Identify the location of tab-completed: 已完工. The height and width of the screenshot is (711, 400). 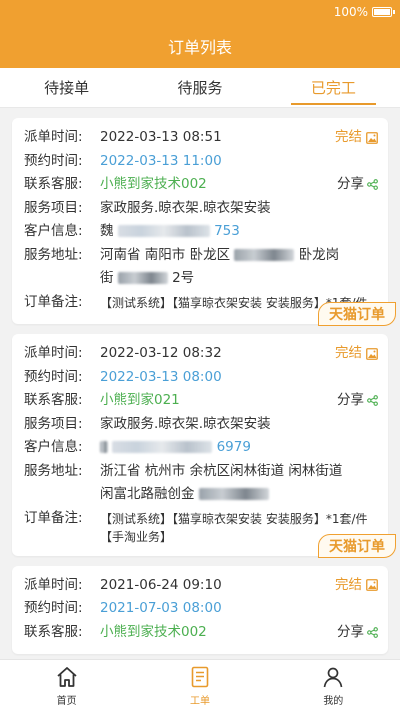
(333, 87).